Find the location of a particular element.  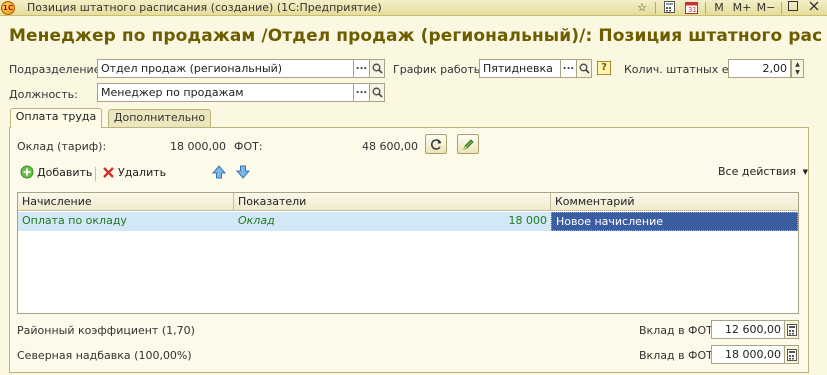

position-label: Должность: is located at coordinates (43, 94).